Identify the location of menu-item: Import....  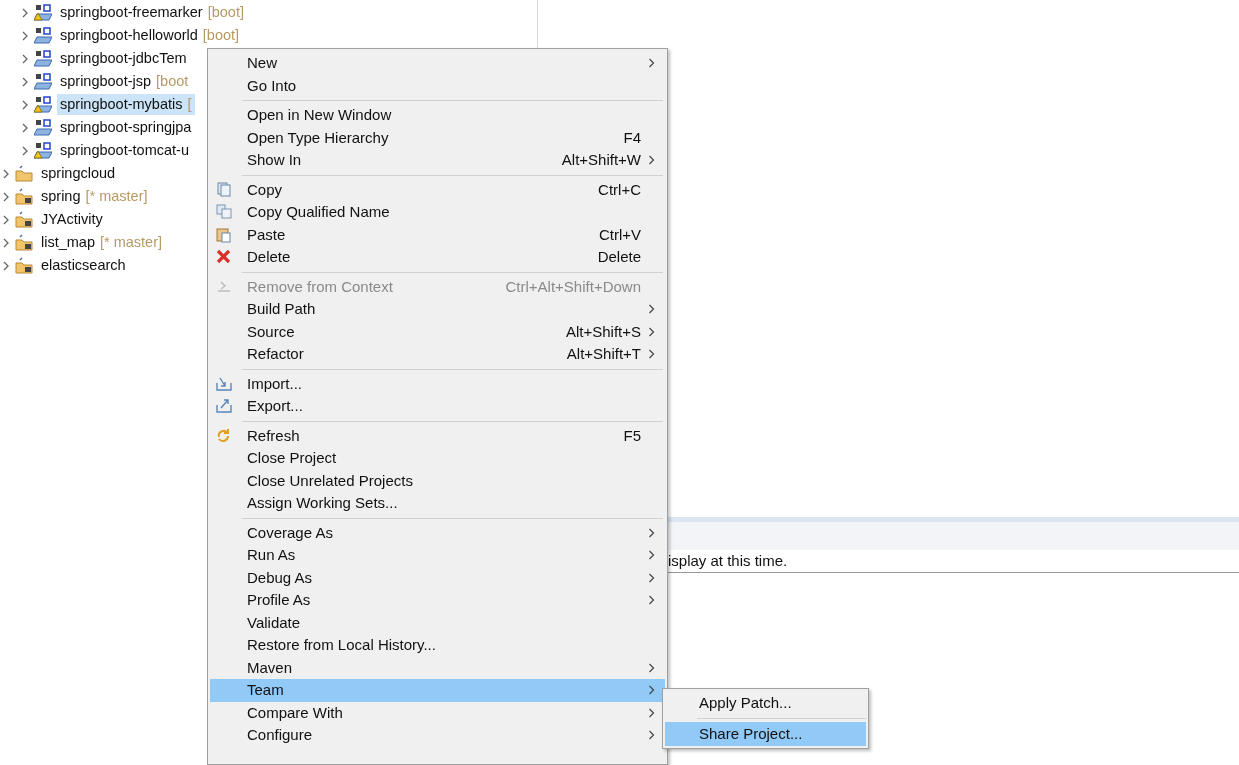
(437, 383).